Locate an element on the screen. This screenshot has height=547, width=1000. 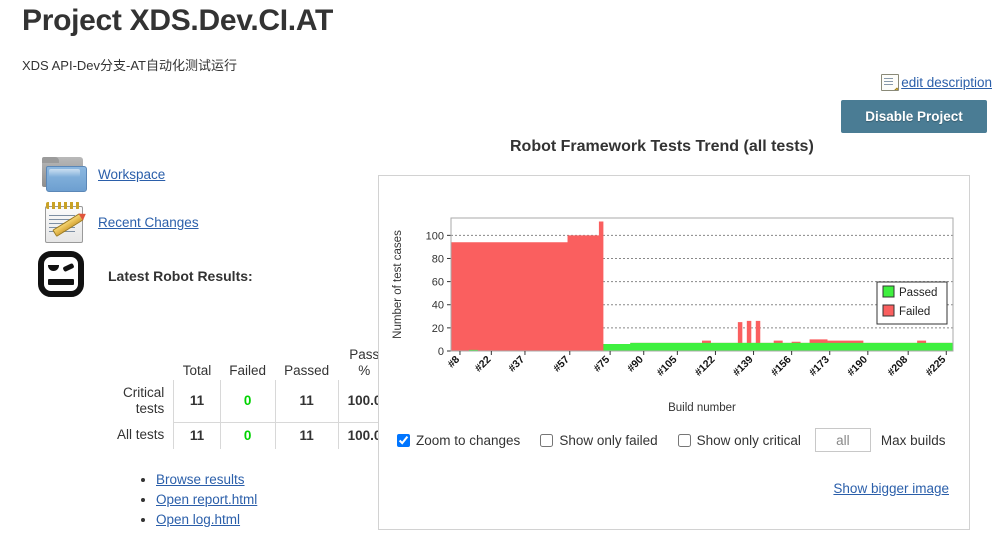
table-header-passed: Passed is located at coordinates (307, 370).